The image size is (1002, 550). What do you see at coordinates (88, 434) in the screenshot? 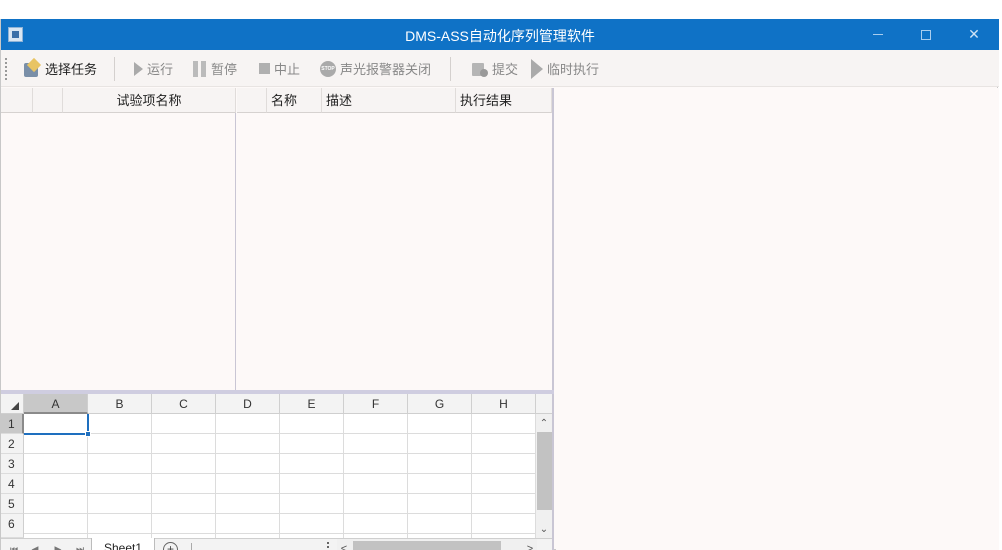
I see `fill-handle` at bounding box center [88, 434].